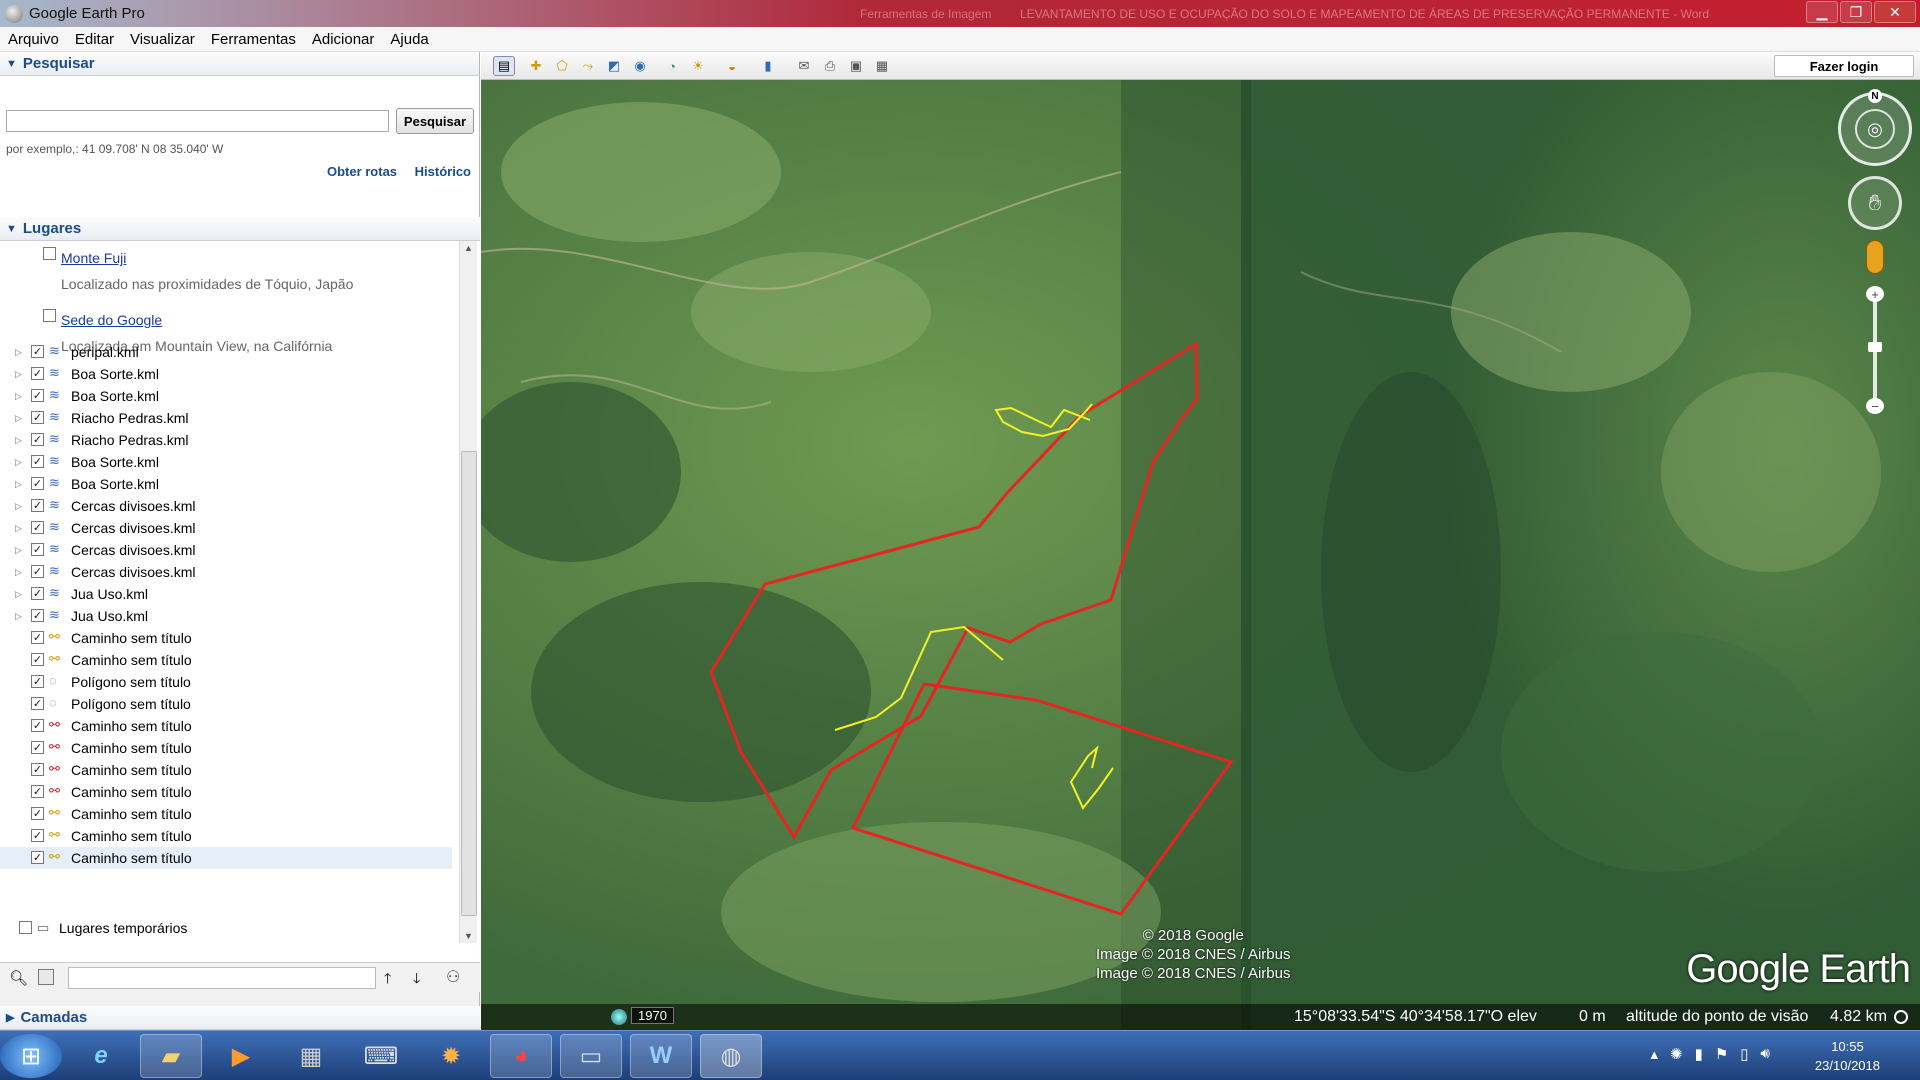 This screenshot has height=1080, width=1920. What do you see at coordinates (253, 39) in the screenshot?
I see `menu-ferramentas: Ferramentas` at bounding box center [253, 39].